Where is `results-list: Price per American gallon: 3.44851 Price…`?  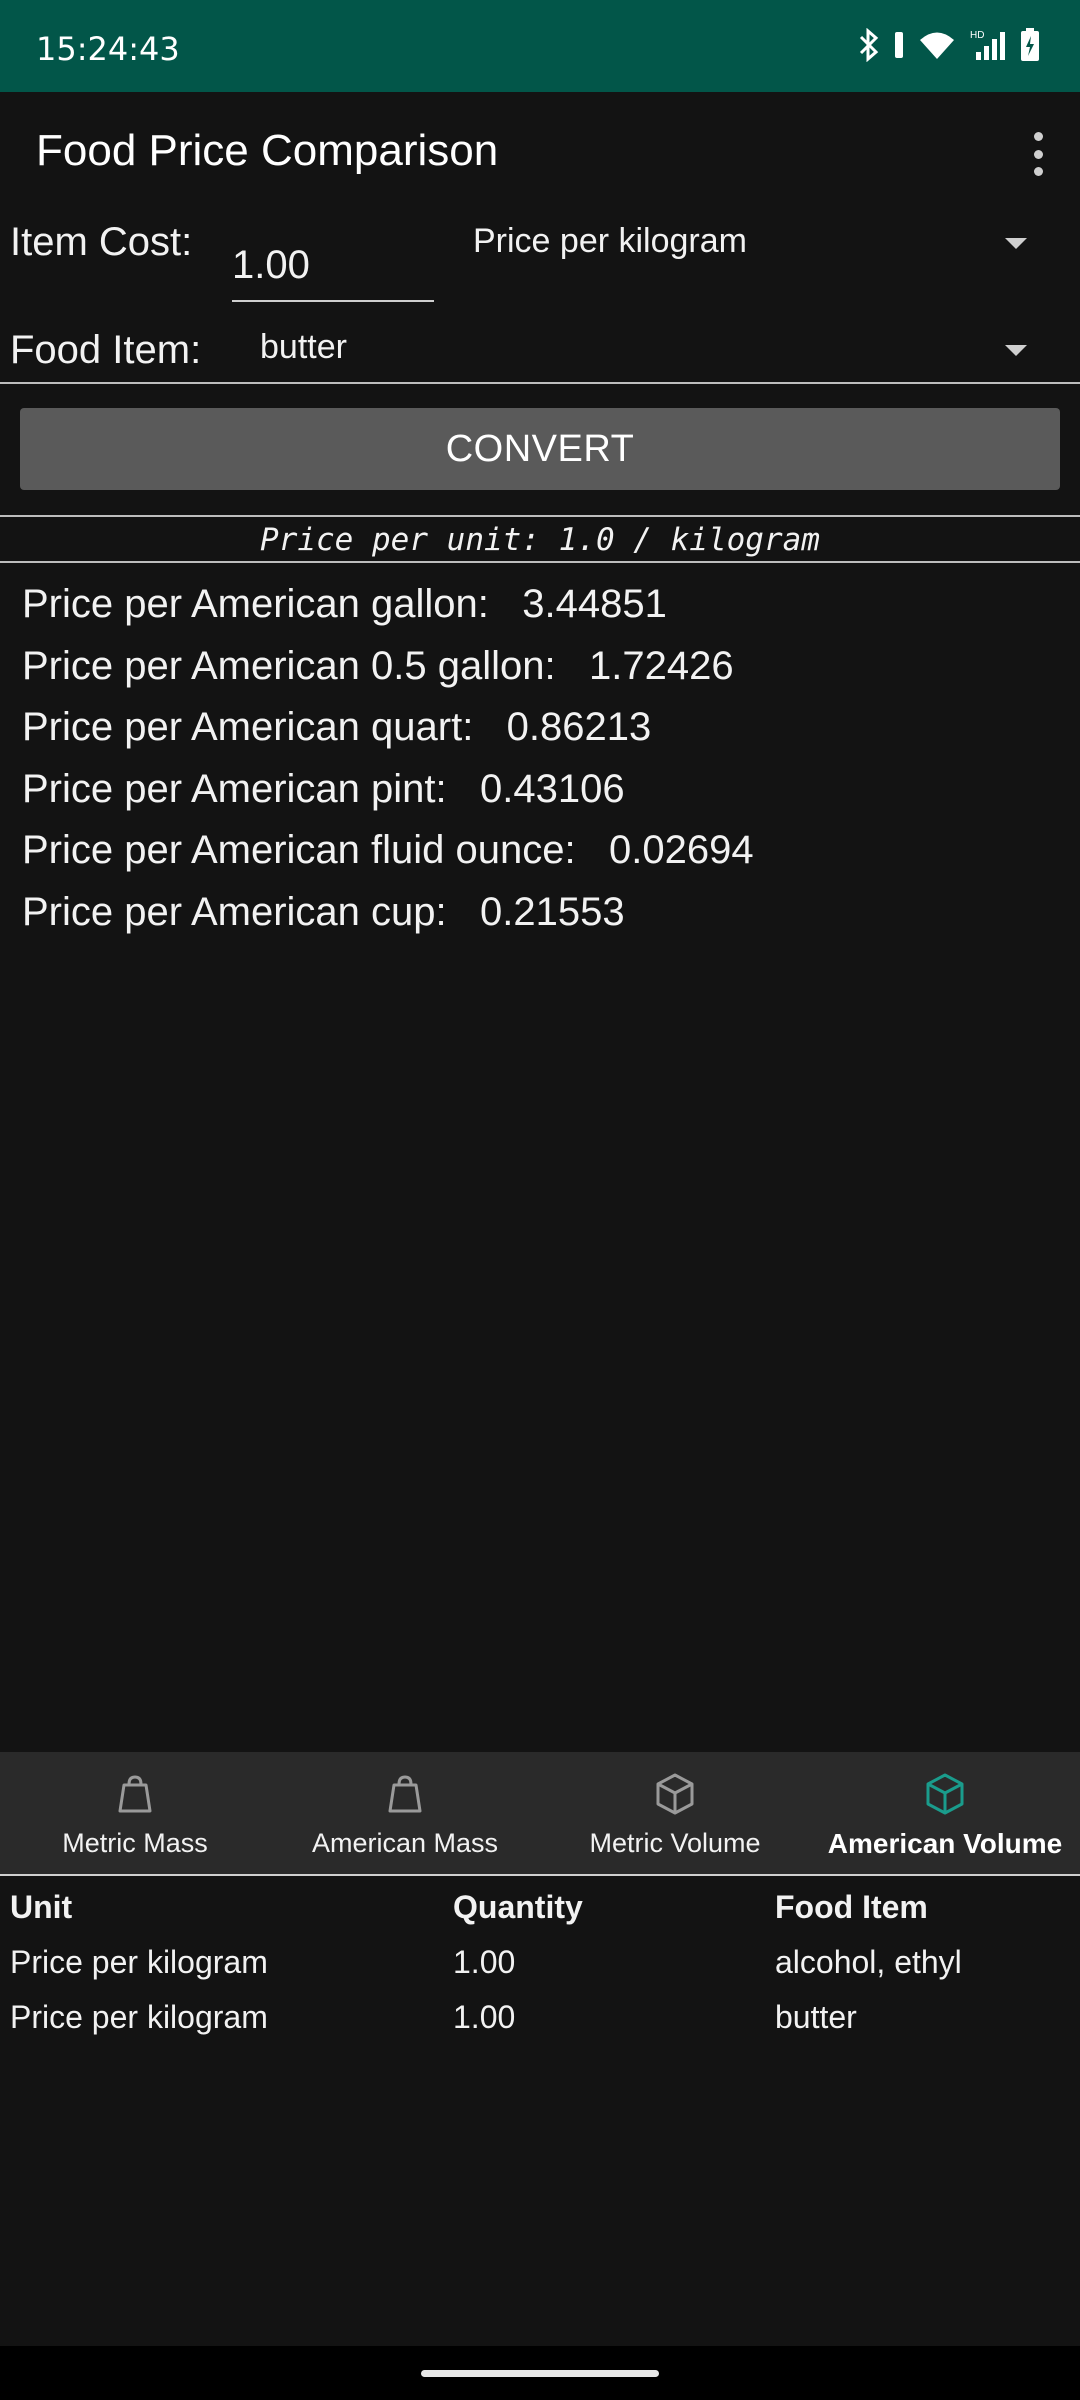 results-list: Price per American gallon: 3.44851 Price… is located at coordinates (388, 758).